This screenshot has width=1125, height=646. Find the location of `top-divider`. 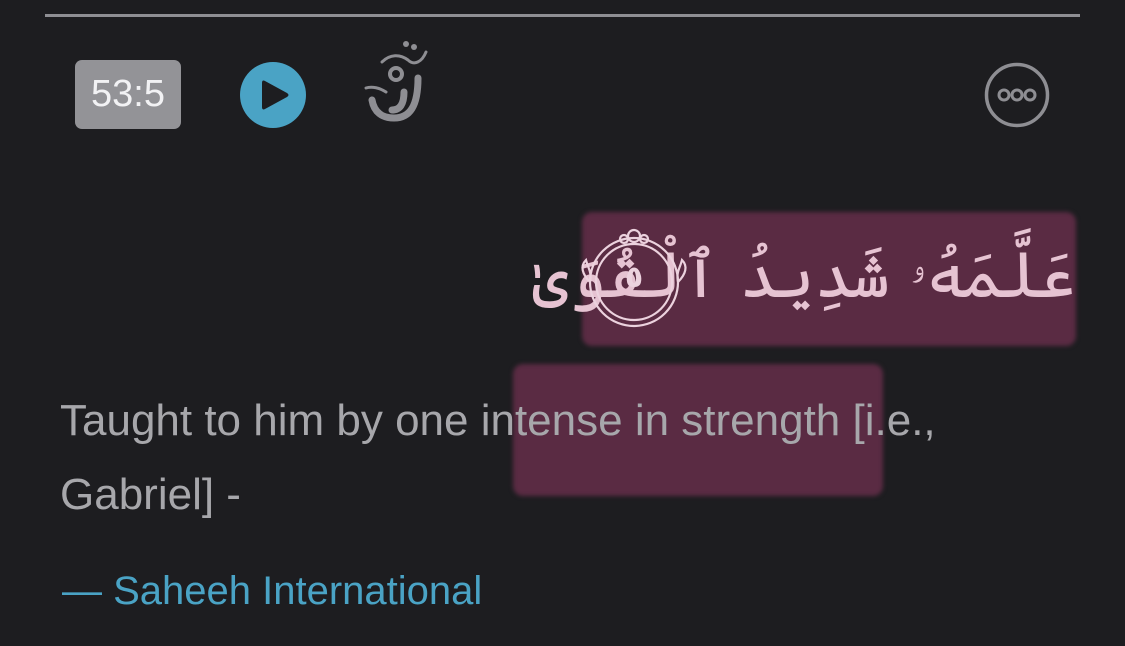

top-divider is located at coordinates (562, 15).